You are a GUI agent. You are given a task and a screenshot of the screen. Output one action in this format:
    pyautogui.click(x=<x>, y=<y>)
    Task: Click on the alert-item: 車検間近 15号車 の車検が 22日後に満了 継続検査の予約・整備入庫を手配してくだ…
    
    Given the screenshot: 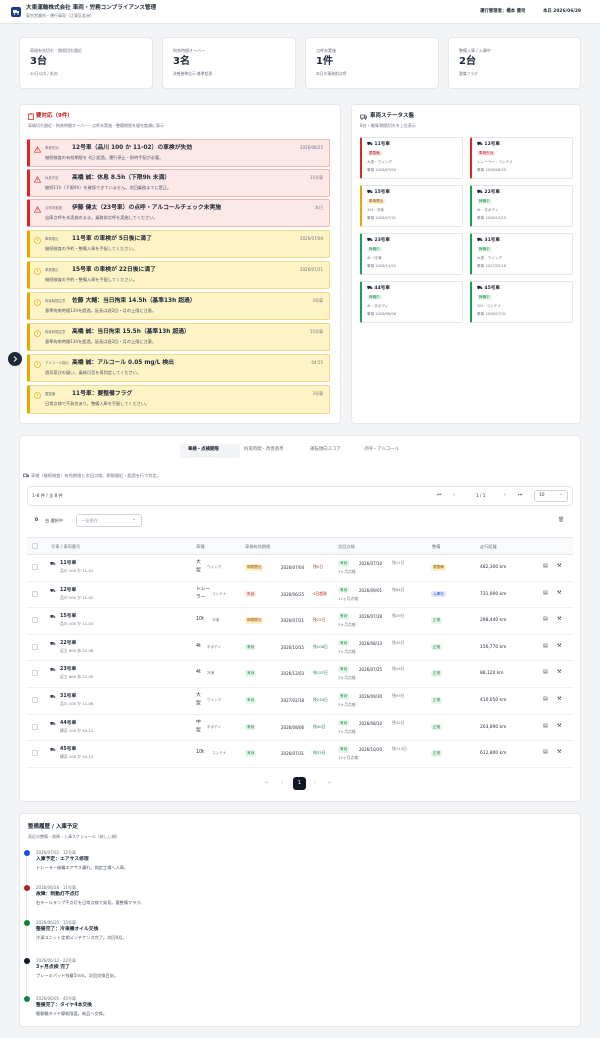 What is the action you would take?
    pyautogui.click(x=178, y=275)
    